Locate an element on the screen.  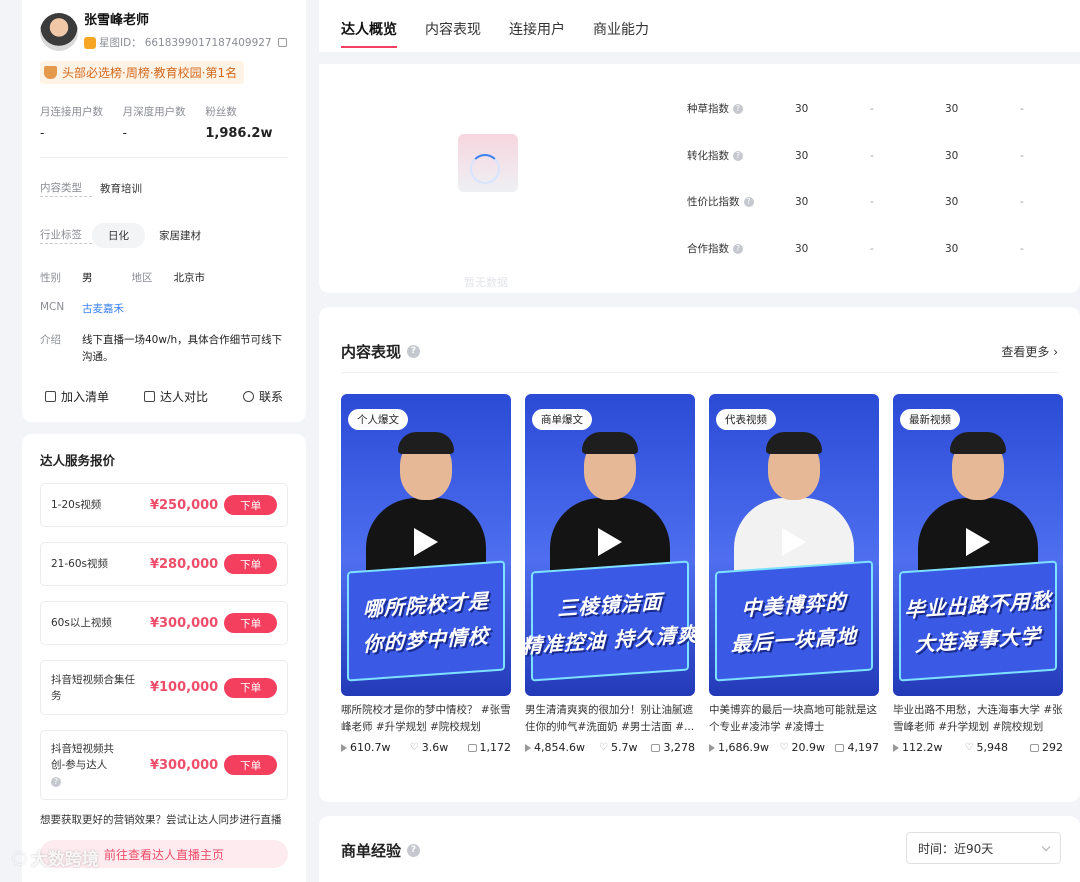
metric-row: 种草指数? 30 - 30 - is located at coordinates (883, 108).